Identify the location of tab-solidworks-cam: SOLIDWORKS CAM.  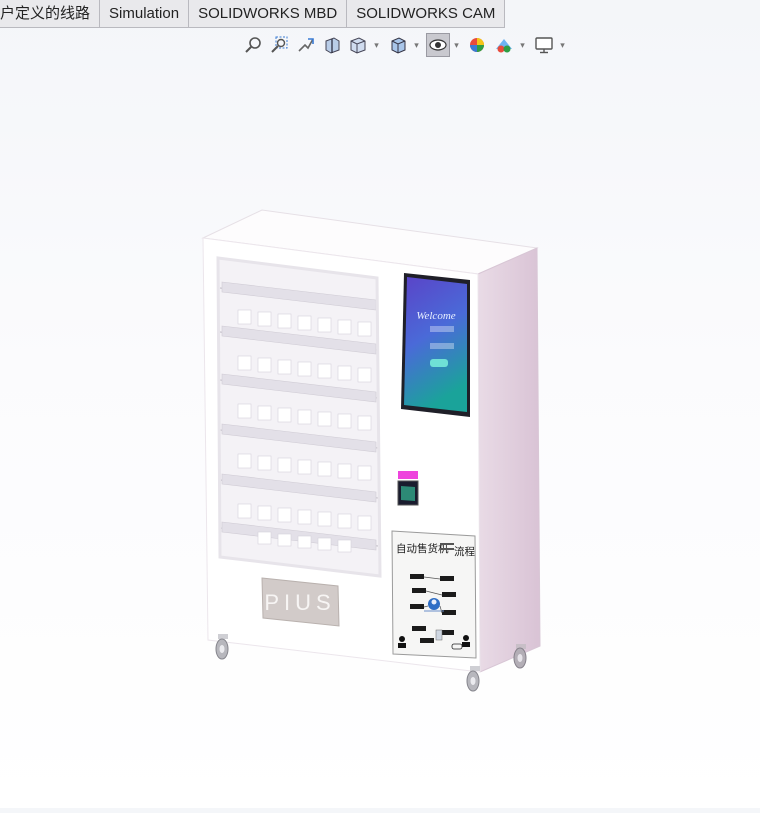
(426, 14).